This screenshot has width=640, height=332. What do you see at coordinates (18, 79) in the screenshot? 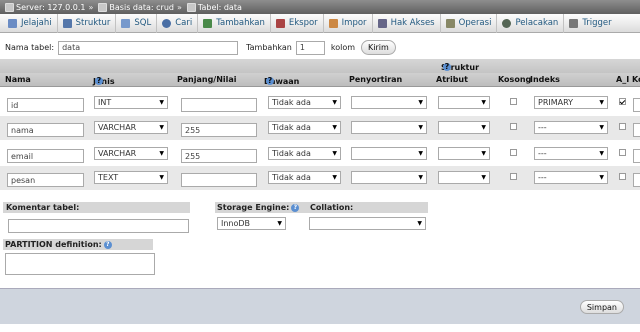
I see `header-name: Nama` at bounding box center [18, 79].